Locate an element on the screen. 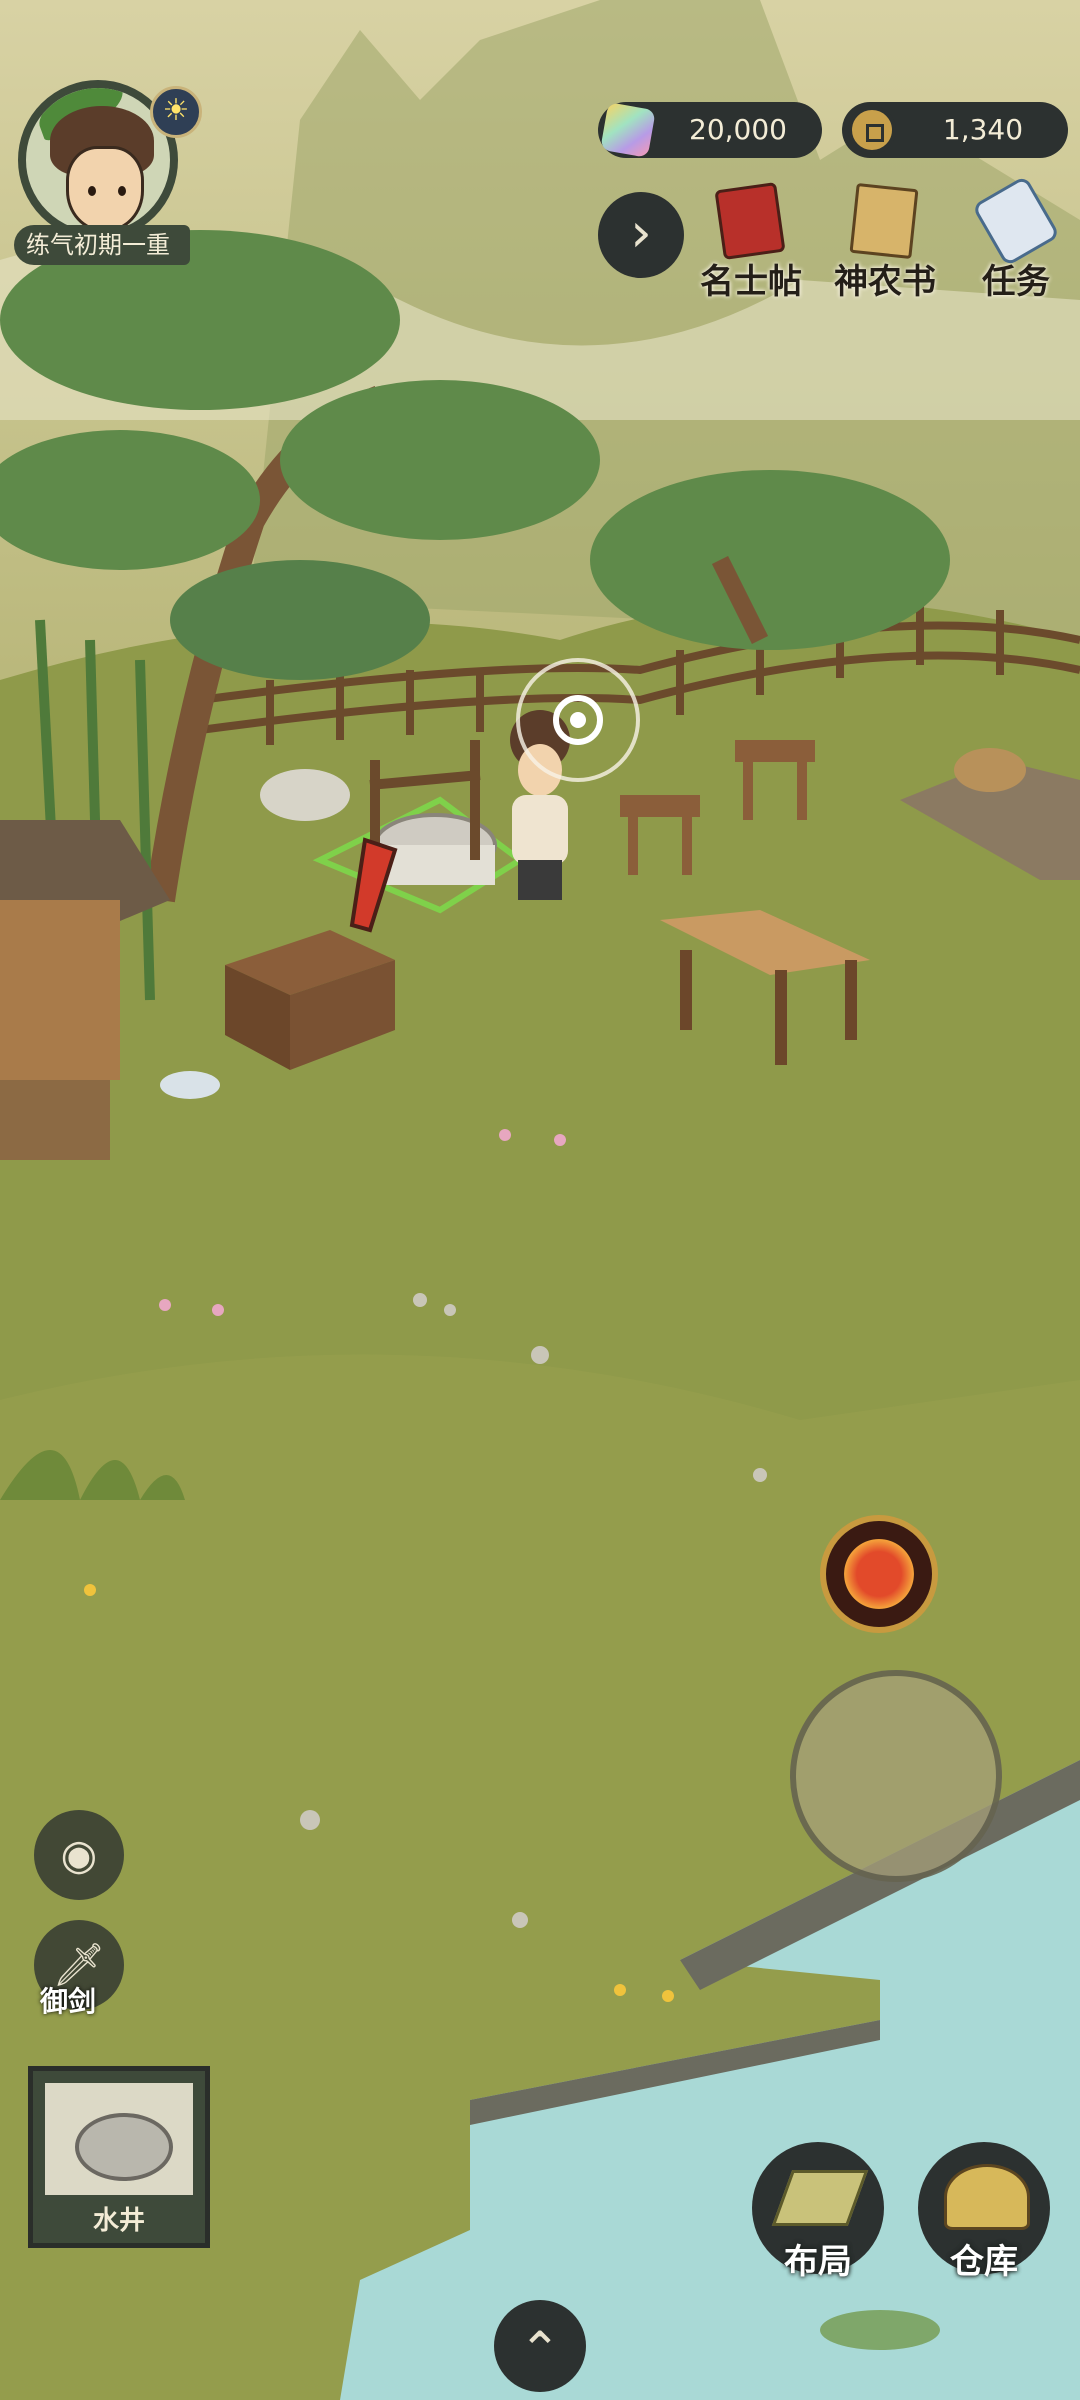  crystal-icon is located at coordinates (628, 130).